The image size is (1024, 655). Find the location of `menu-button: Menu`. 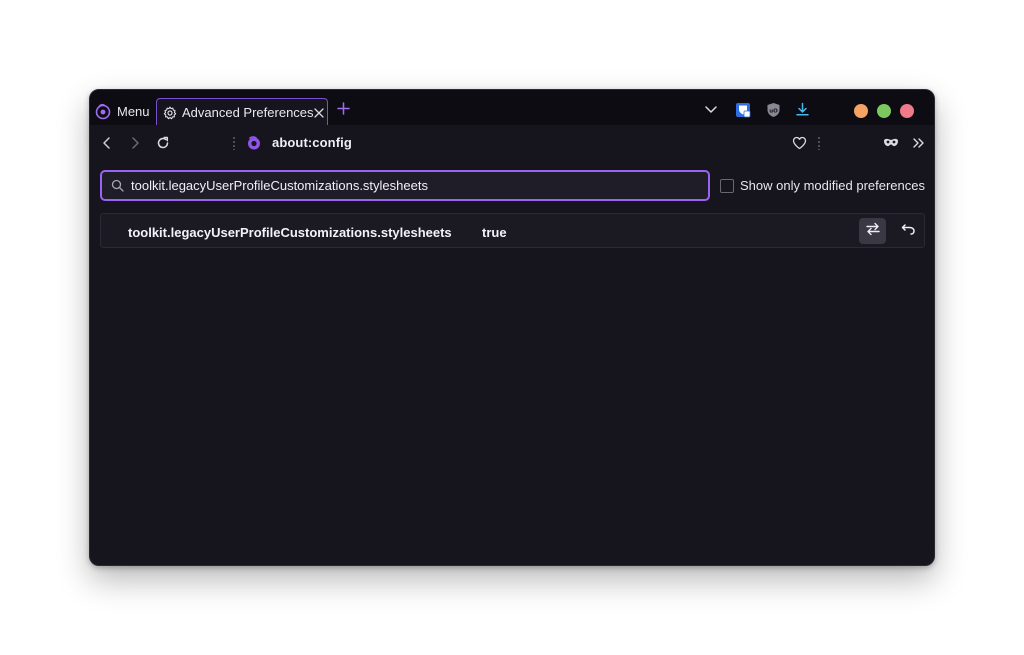

menu-button: Menu is located at coordinates (122, 111).